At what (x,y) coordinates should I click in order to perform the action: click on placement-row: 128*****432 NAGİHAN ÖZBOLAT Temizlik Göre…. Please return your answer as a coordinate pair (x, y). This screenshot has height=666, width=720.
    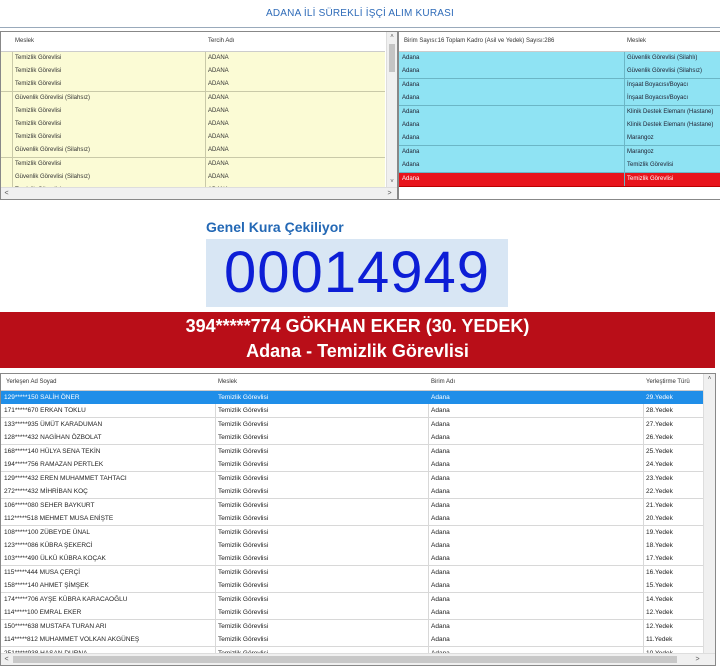
    Looking at the image, I should click on (352, 438).